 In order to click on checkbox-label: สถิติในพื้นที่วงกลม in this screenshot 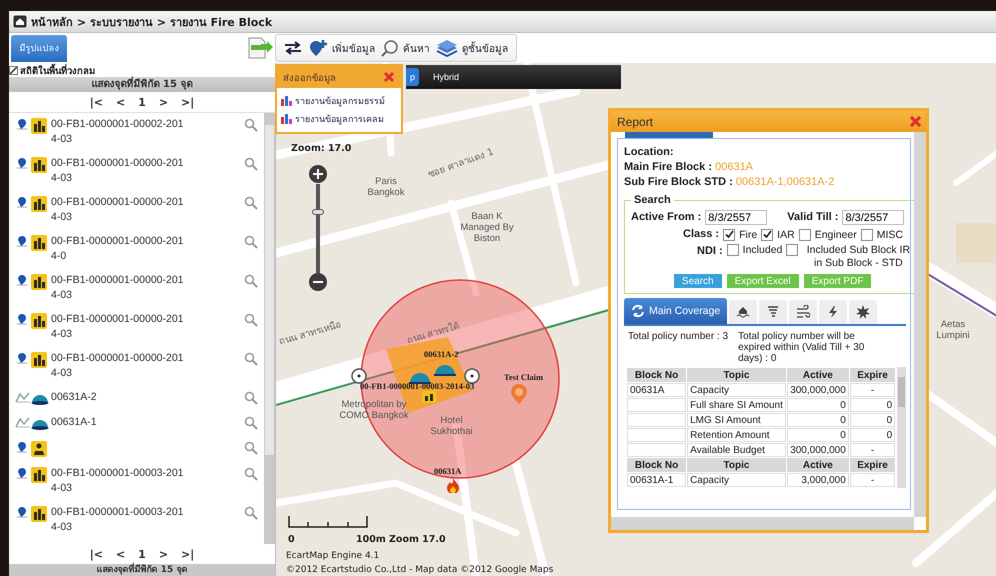, I will do `click(57, 69)`.